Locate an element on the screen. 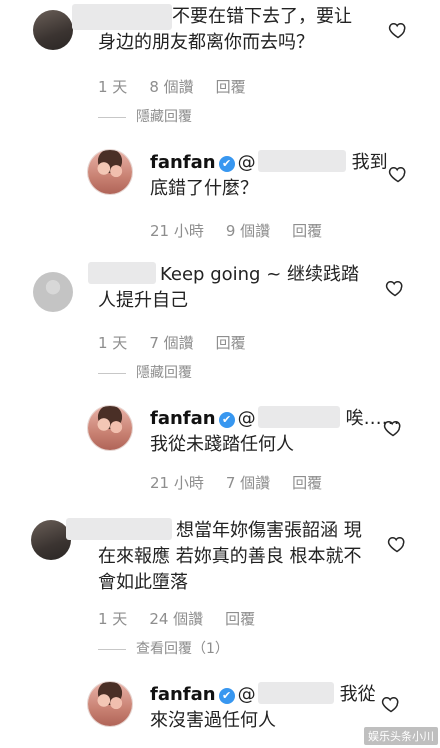 The width and height of the screenshot is (440, 748). toggle-replies-1: 隱藏回覆 is located at coordinates (145, 116).